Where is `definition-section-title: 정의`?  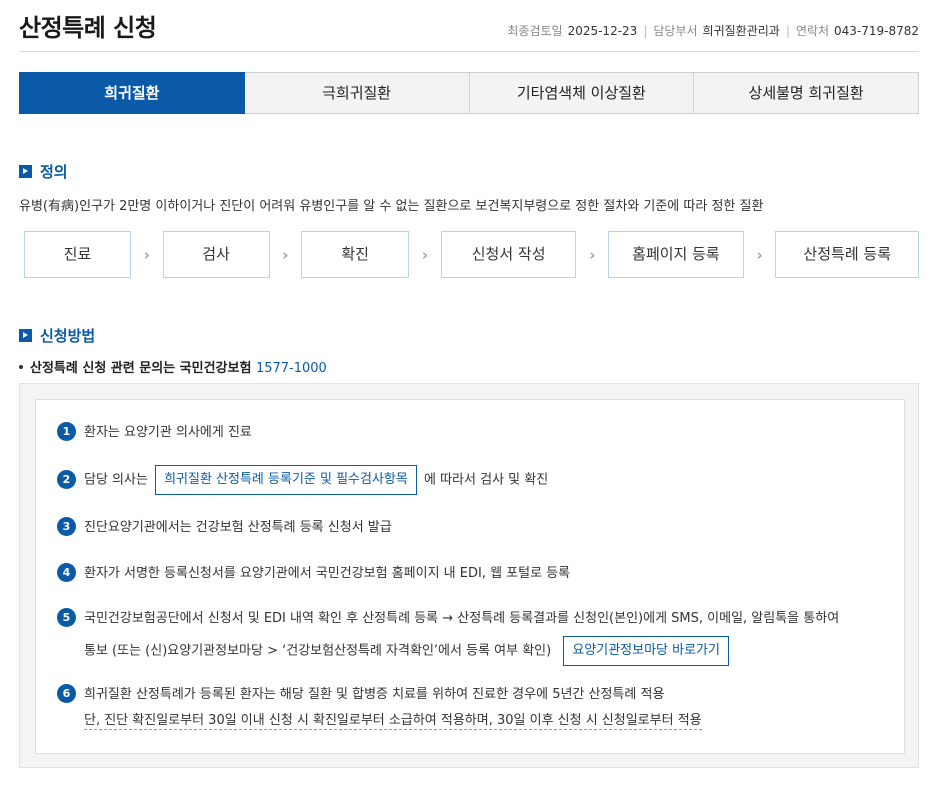 definition-section-title: 정의 is located at coordinates (43, 171).